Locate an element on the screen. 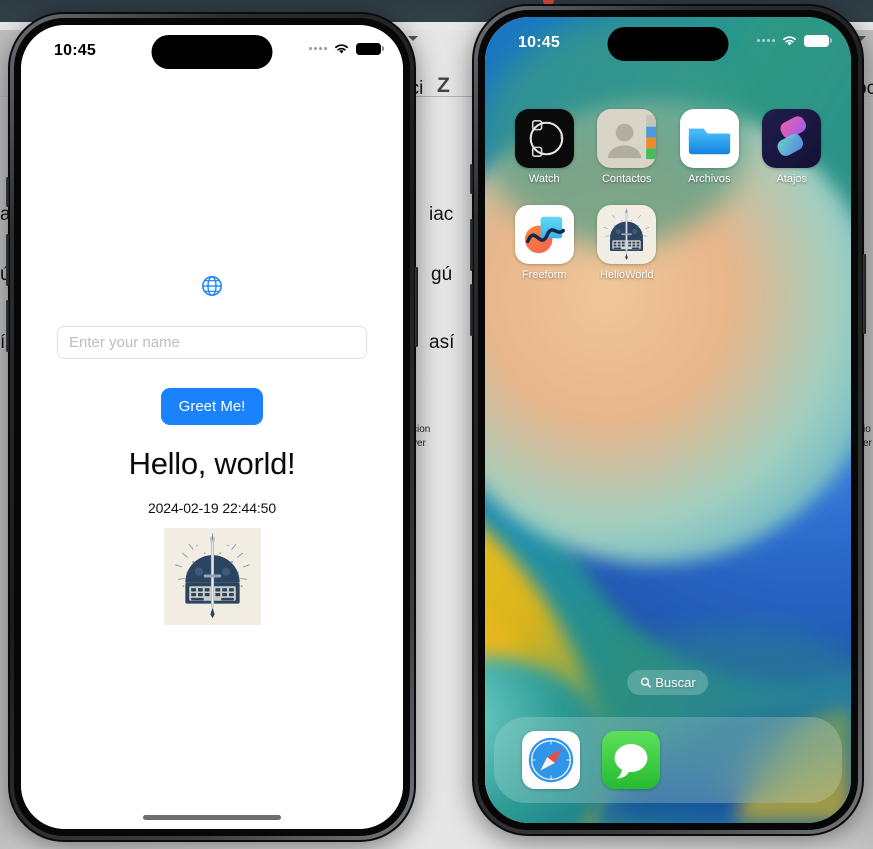 The height and width of the screenshot is (849, 873). timestamp-text: 2024-02-19 22:44:50 is located at coordinates (212, 508).